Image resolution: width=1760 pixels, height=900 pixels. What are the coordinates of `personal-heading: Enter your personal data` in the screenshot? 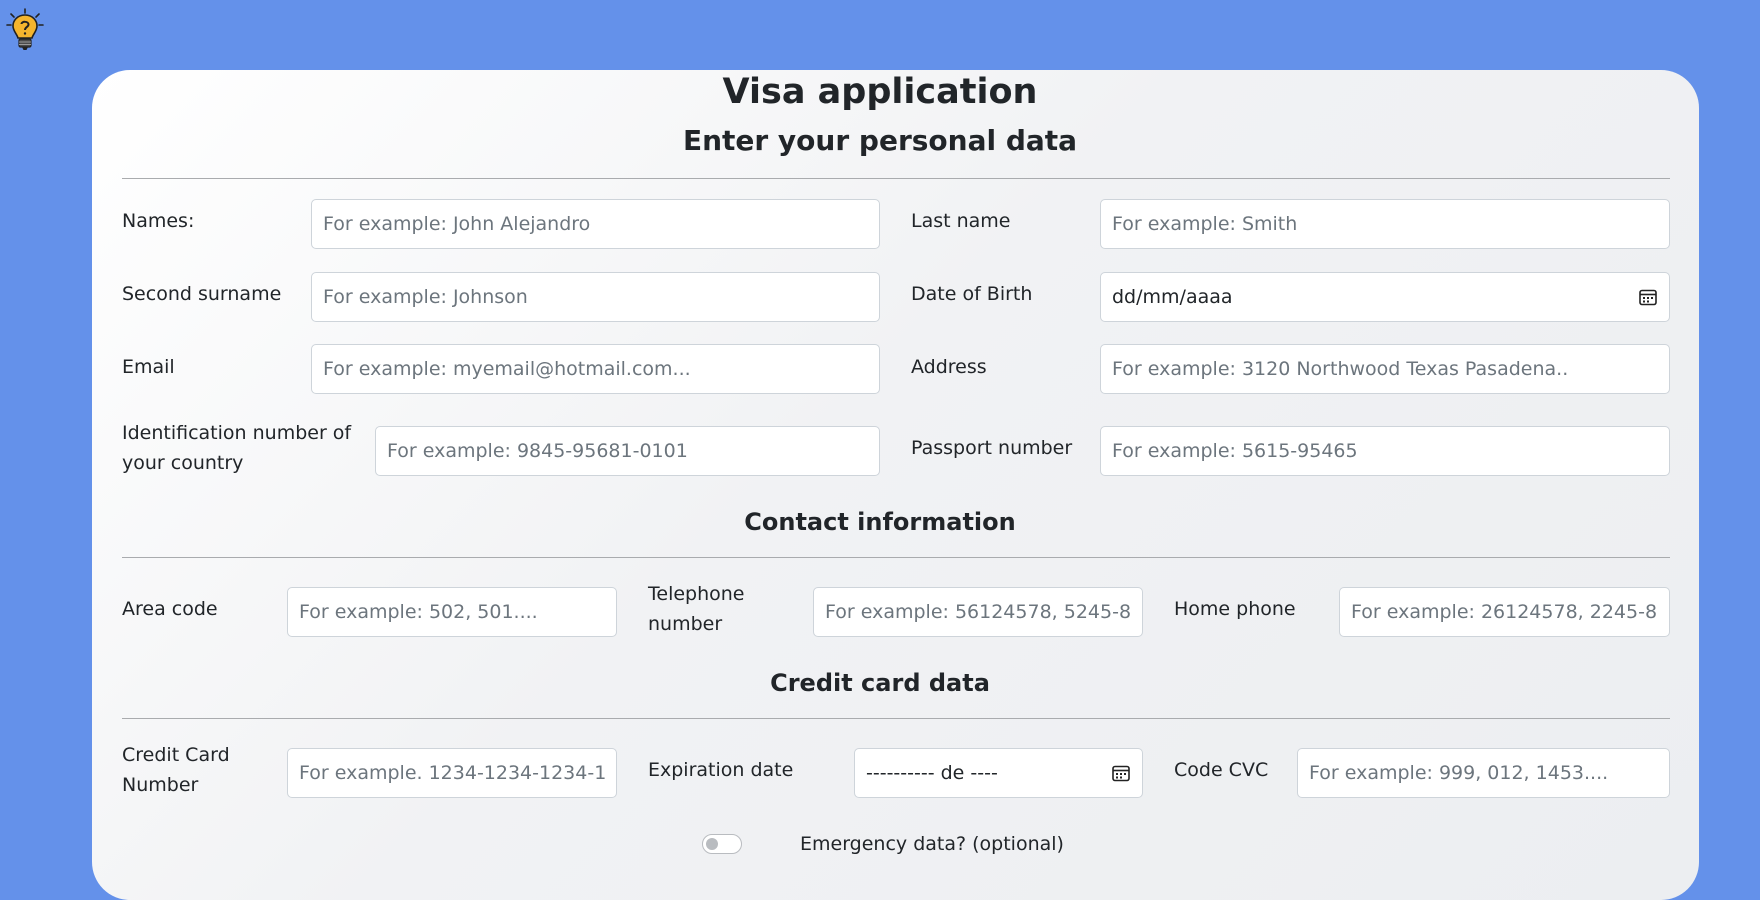 It's located at (880, 140).